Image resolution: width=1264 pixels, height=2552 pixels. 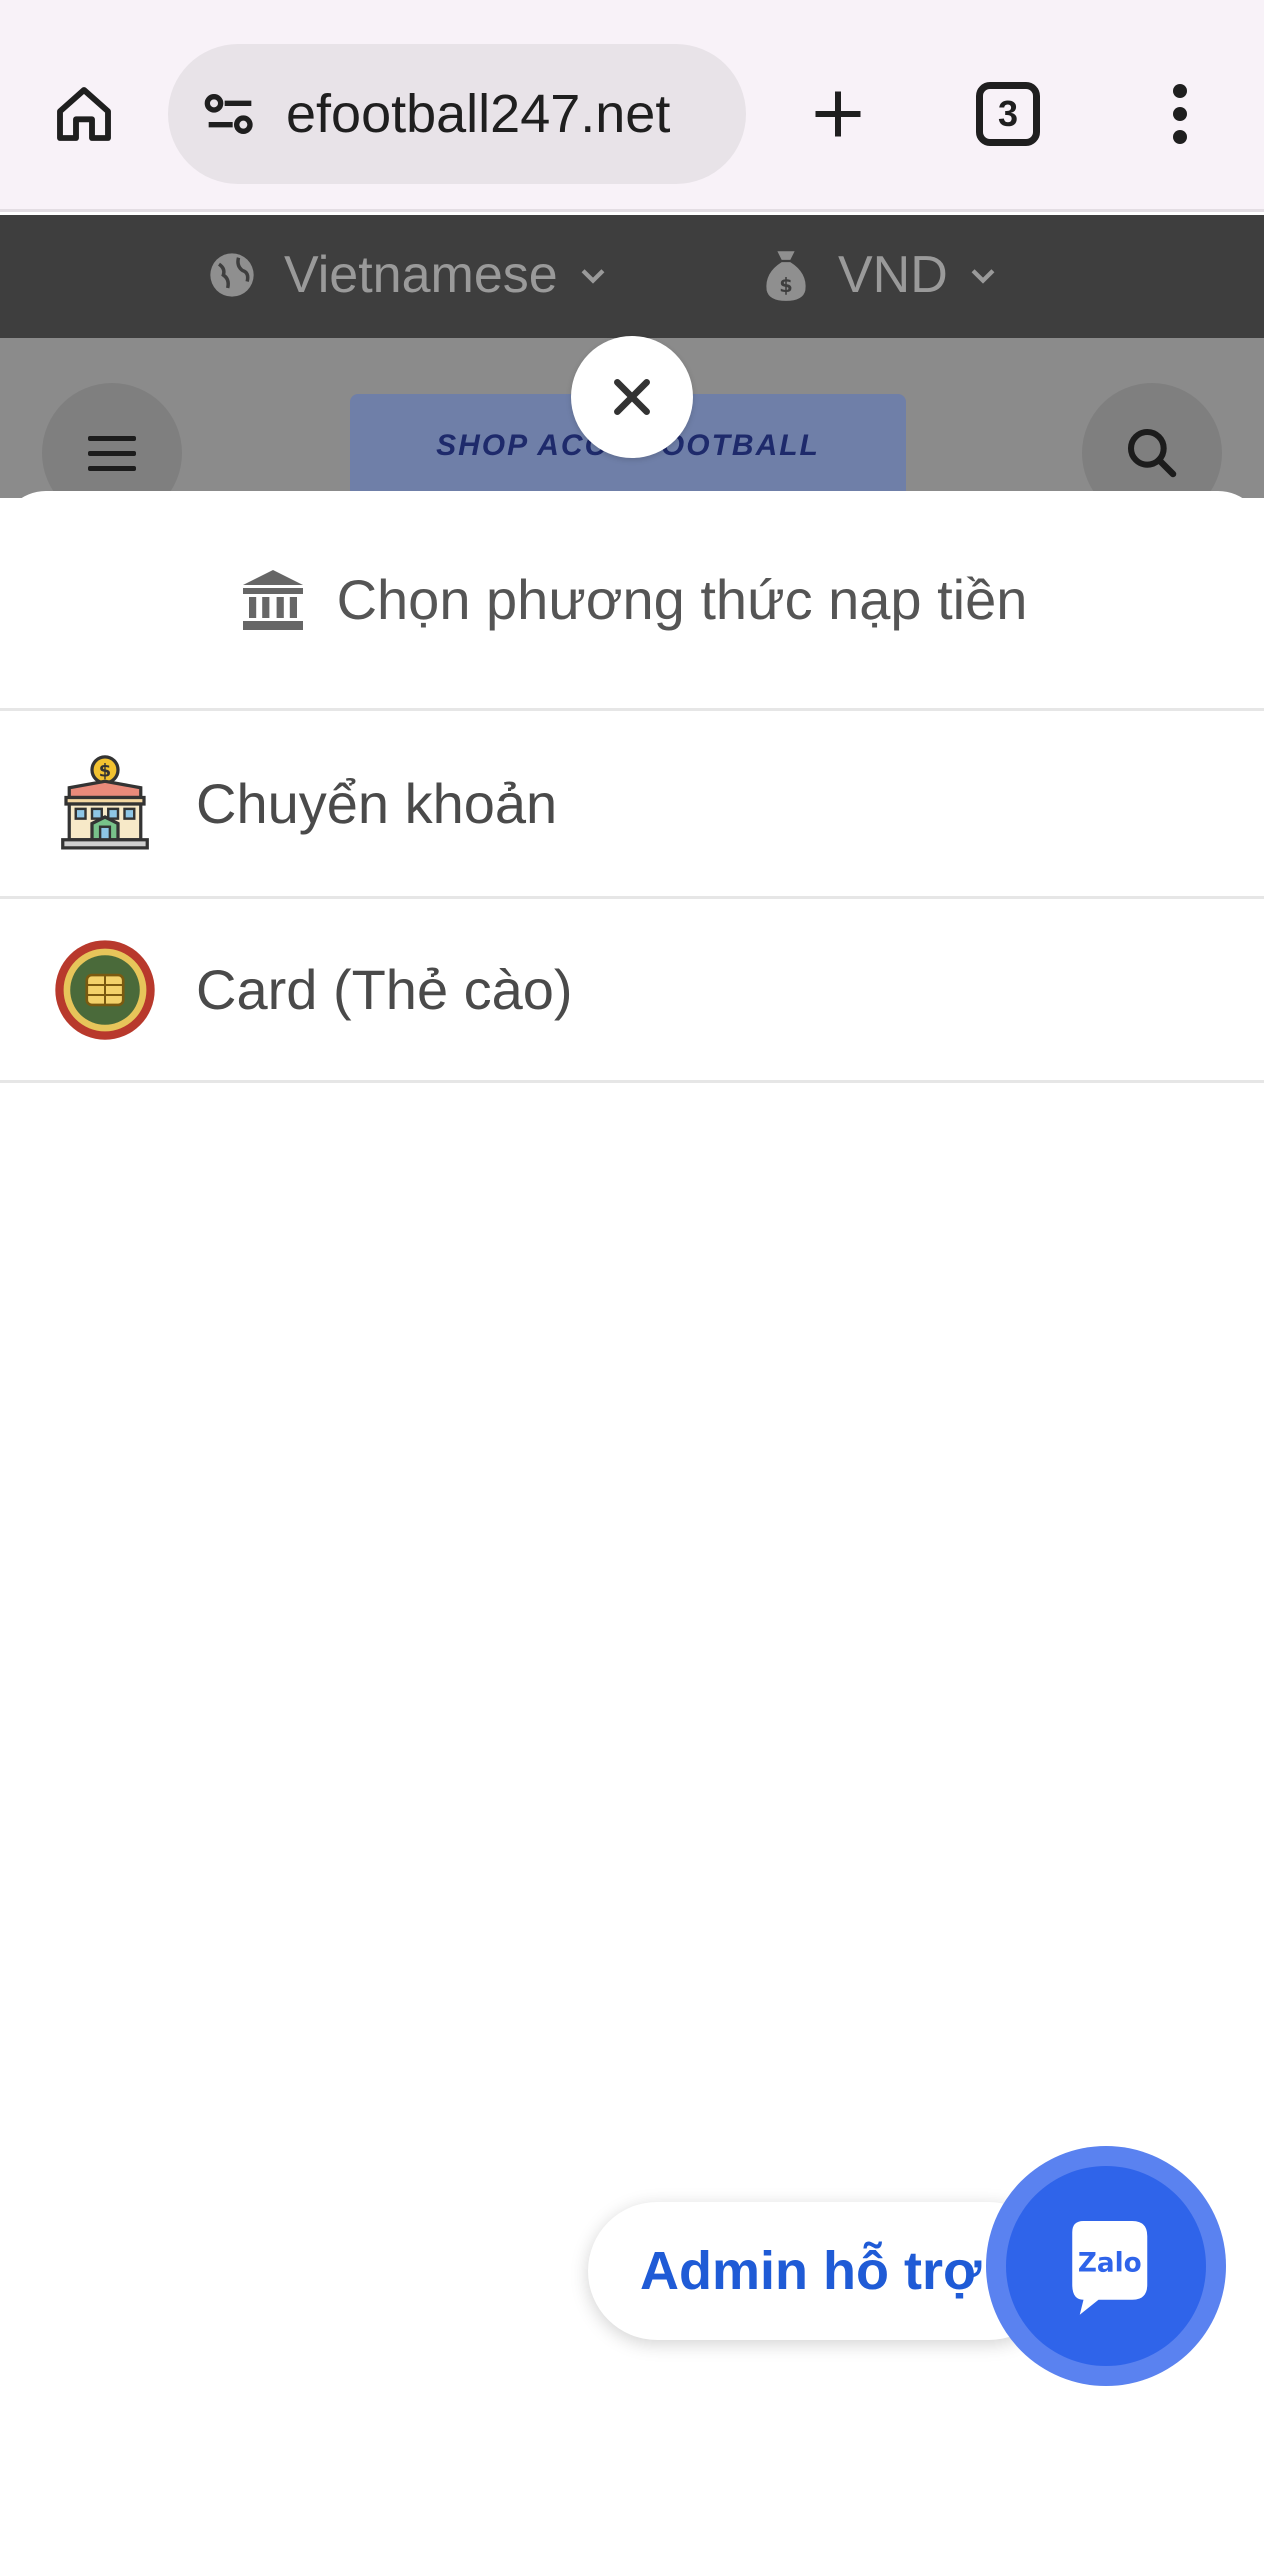 What do you see at coordinates (112, 440) in the screenshot?
I see `hamburger-menu-icon` at bounding box center [112, 440].